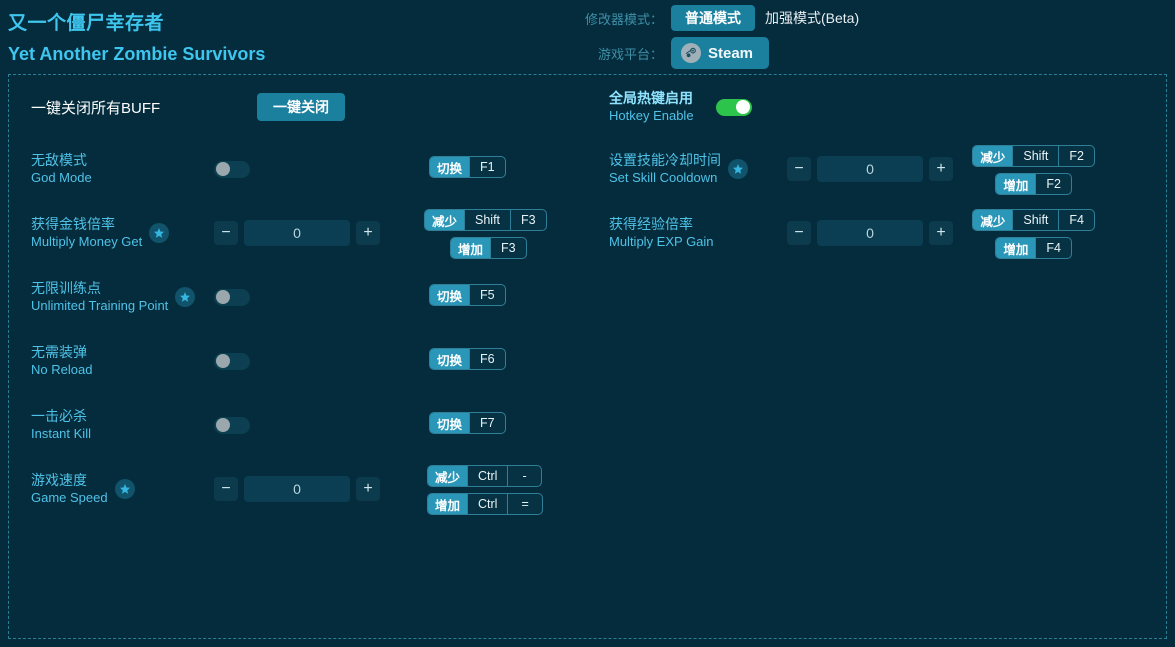  What do you see at coordinates (878, 107) in the screenshot?
I see `row-hotkey-enable: 全局热键启用 Hotkey Enable` at bounding box center [878, 107].